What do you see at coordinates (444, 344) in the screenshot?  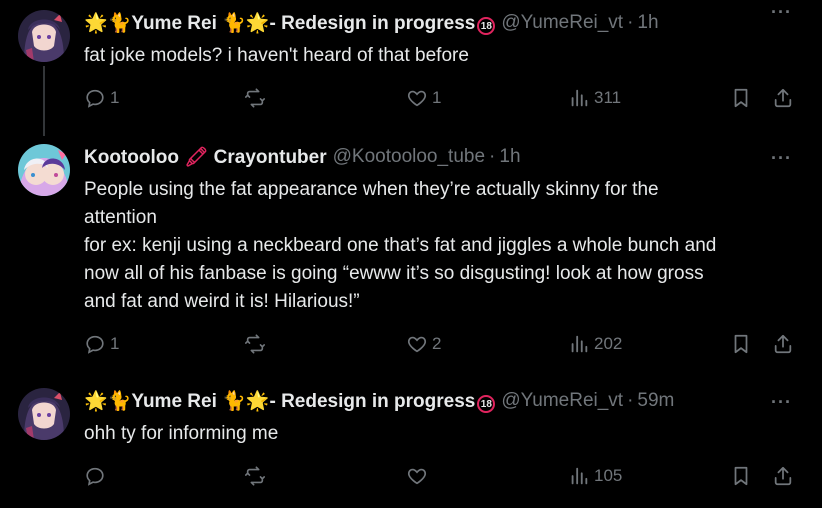 I see `tweet-actions: 1 2 202` at bounding box center [444, 344].